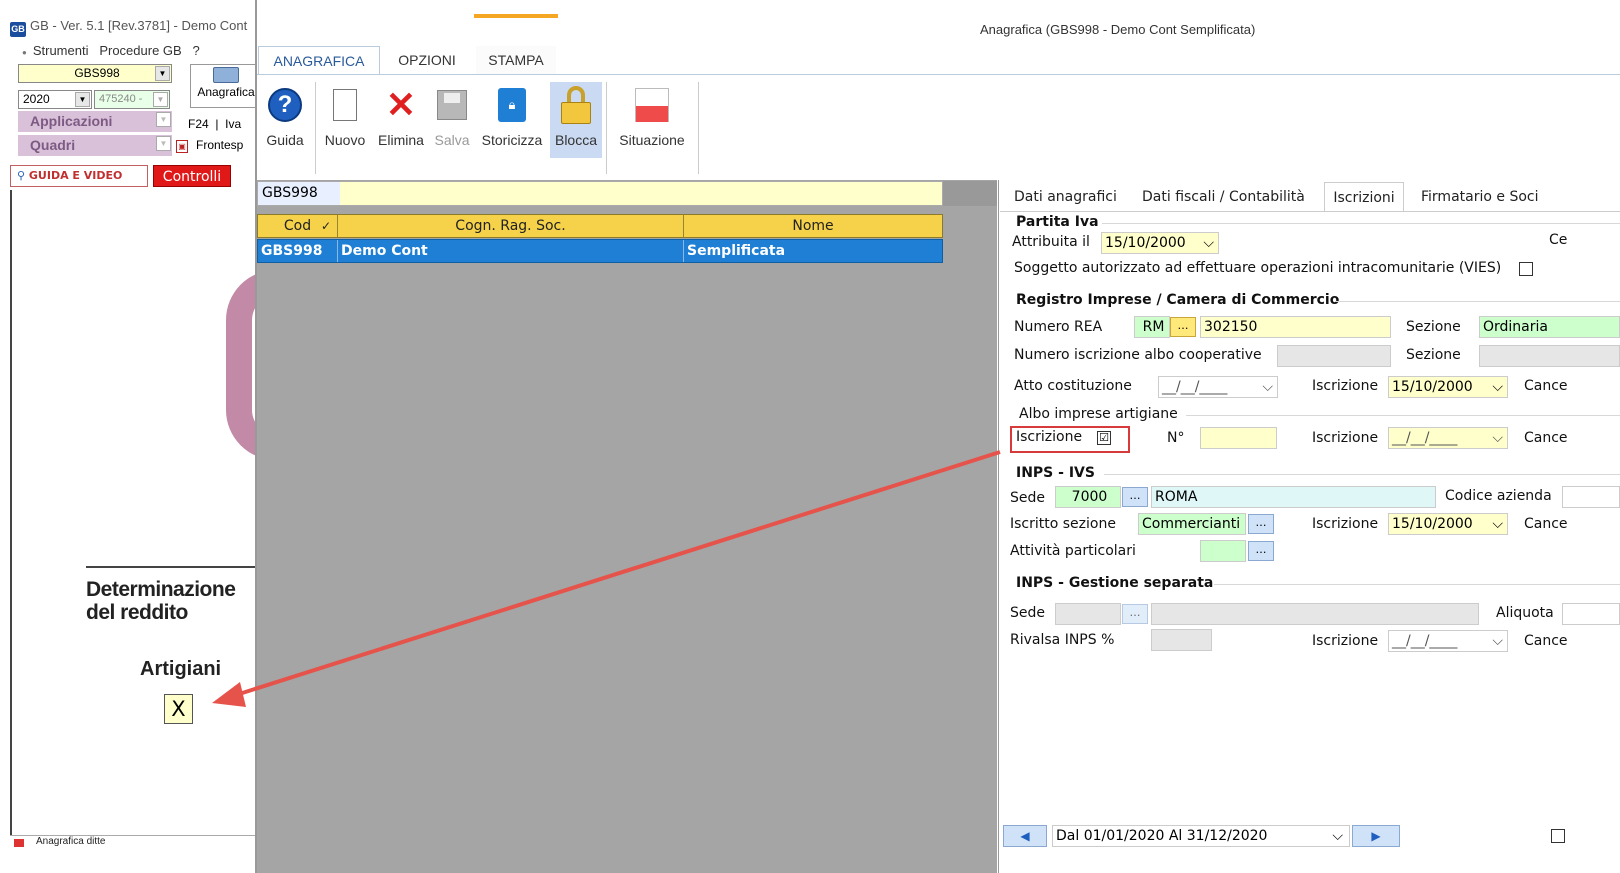 The width and height of the screenshot is (1620, 873). What do you see at coordinates (229, 694) in the screenshot?
I see `arrow-head-icon` at bounding box center [229, 694].